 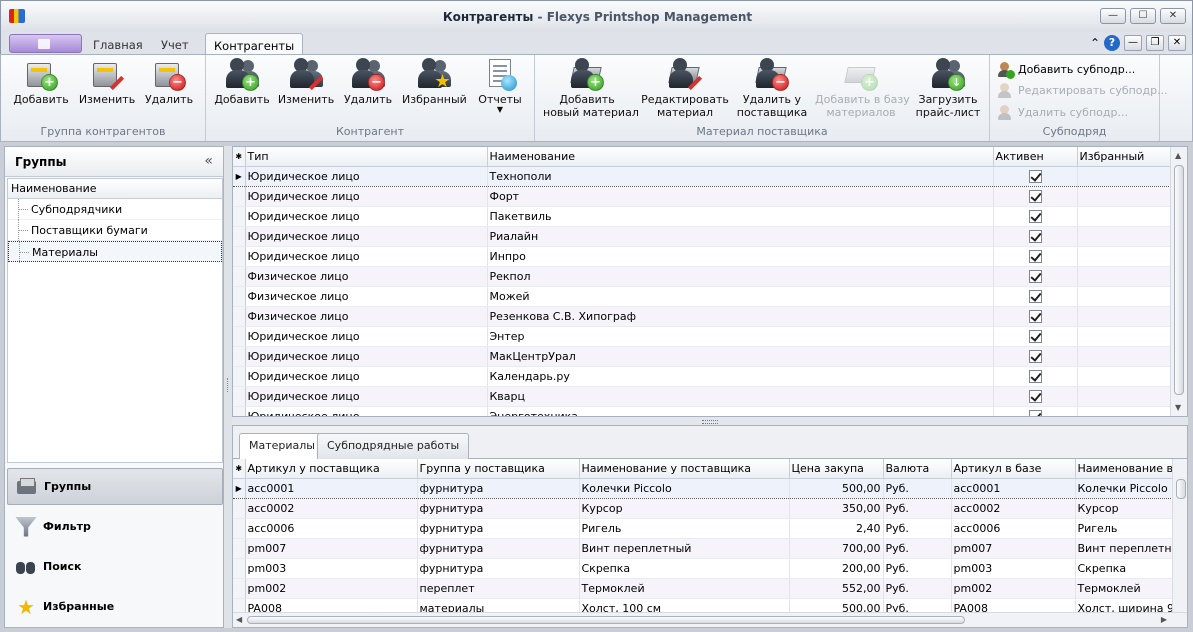 What do you see at coordinates (1155, 43) in the screenshot?
I see `mdi-restore-button: ❐` at bounding box center [1155, 43].